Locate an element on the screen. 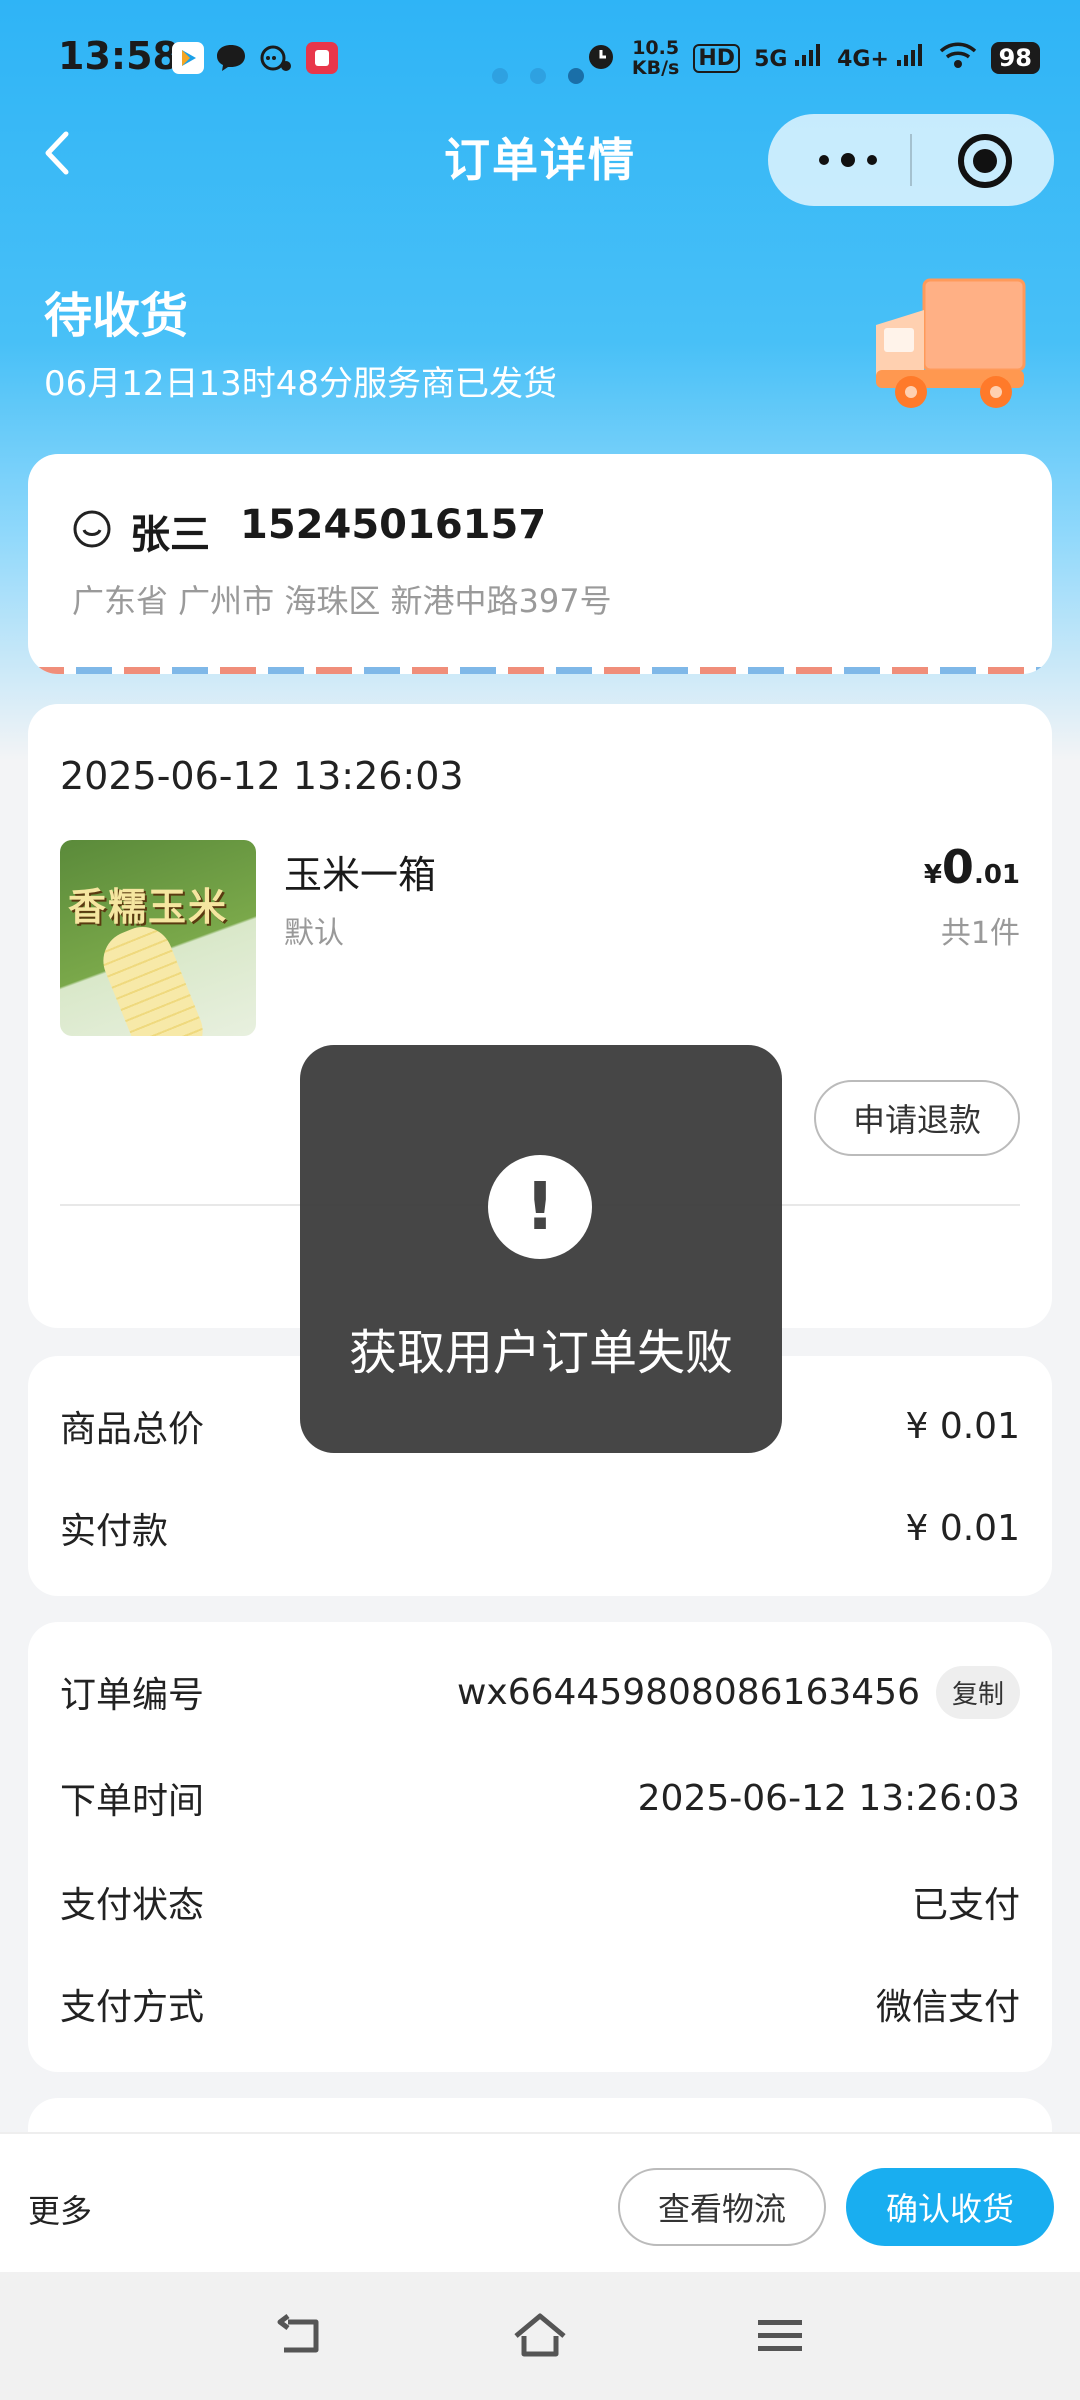 The image size is (1080, 2400). person-location-icon is located at coordinates (92, 529).